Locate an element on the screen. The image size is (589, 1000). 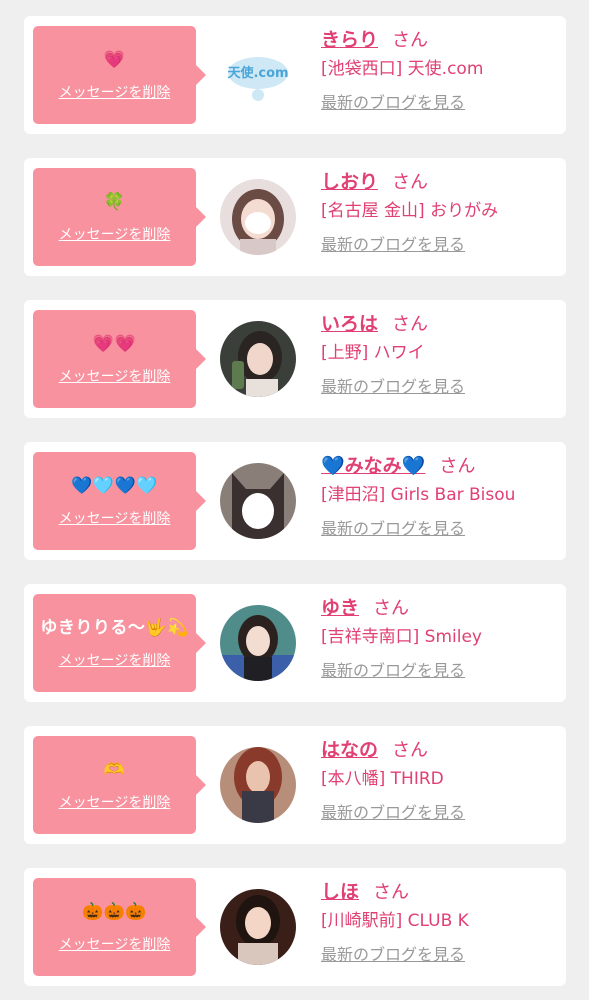
message-bubble: 💗💗 メッセージを削除 is located at coordinates (119, 359).